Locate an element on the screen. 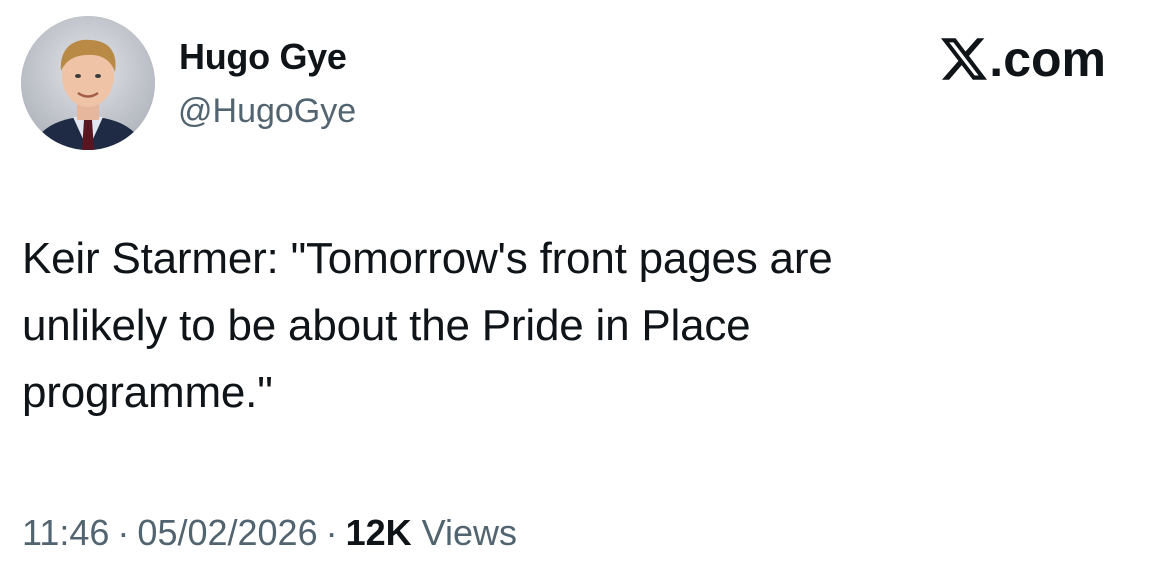 This screenshot has height=569, width=1164. views-label: Views is located at coordinates (469, 532).